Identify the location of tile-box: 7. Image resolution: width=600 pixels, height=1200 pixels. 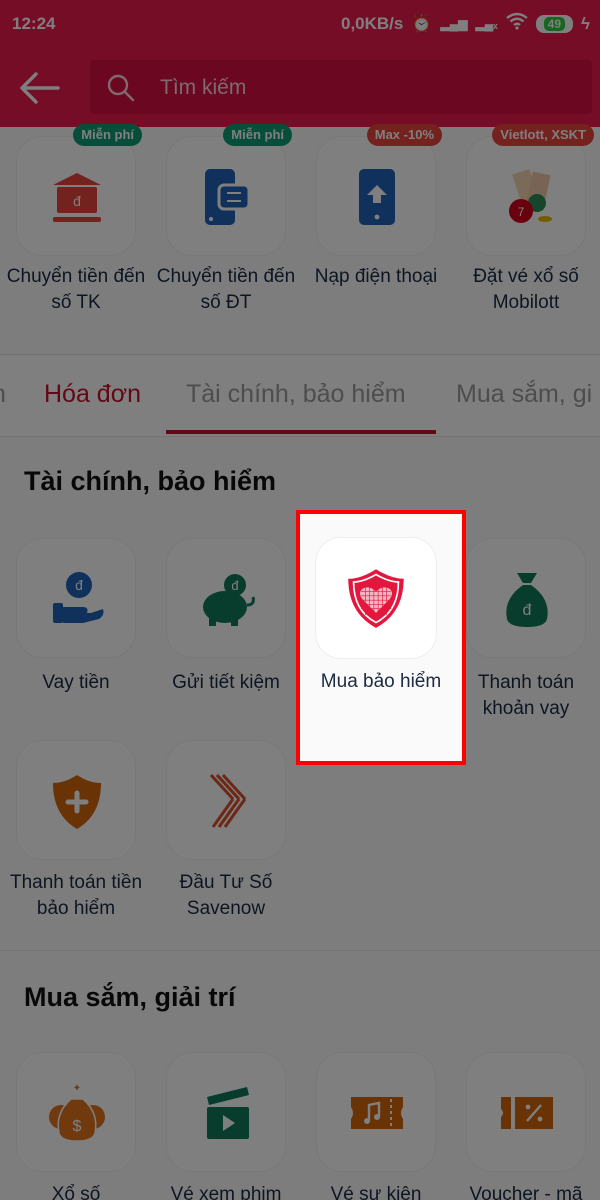
(526, 196).